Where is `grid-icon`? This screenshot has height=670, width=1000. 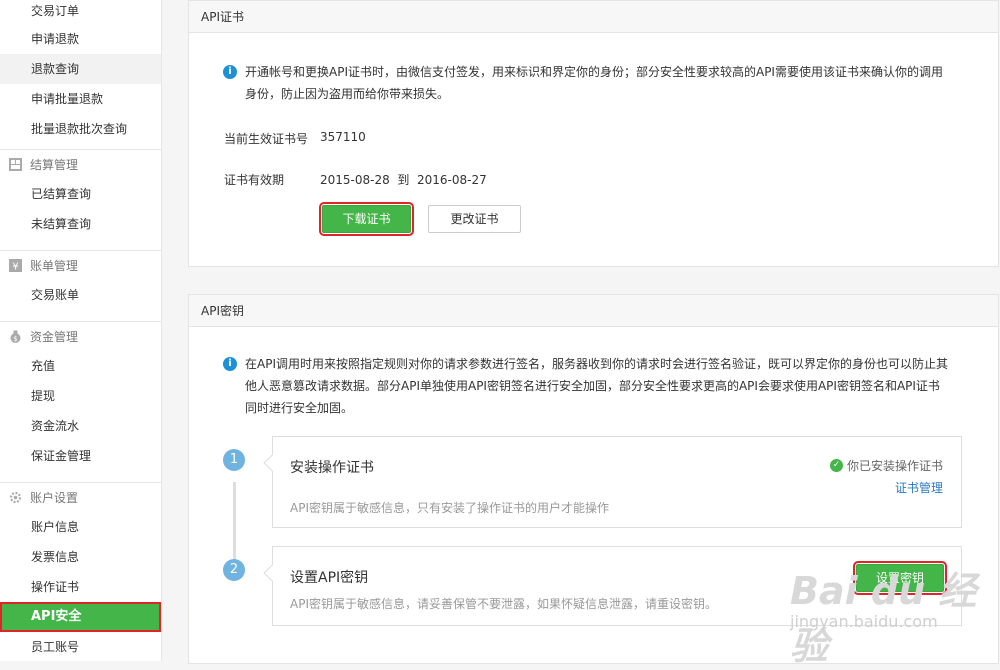 grid-icon is located at coordinates (15, 164).